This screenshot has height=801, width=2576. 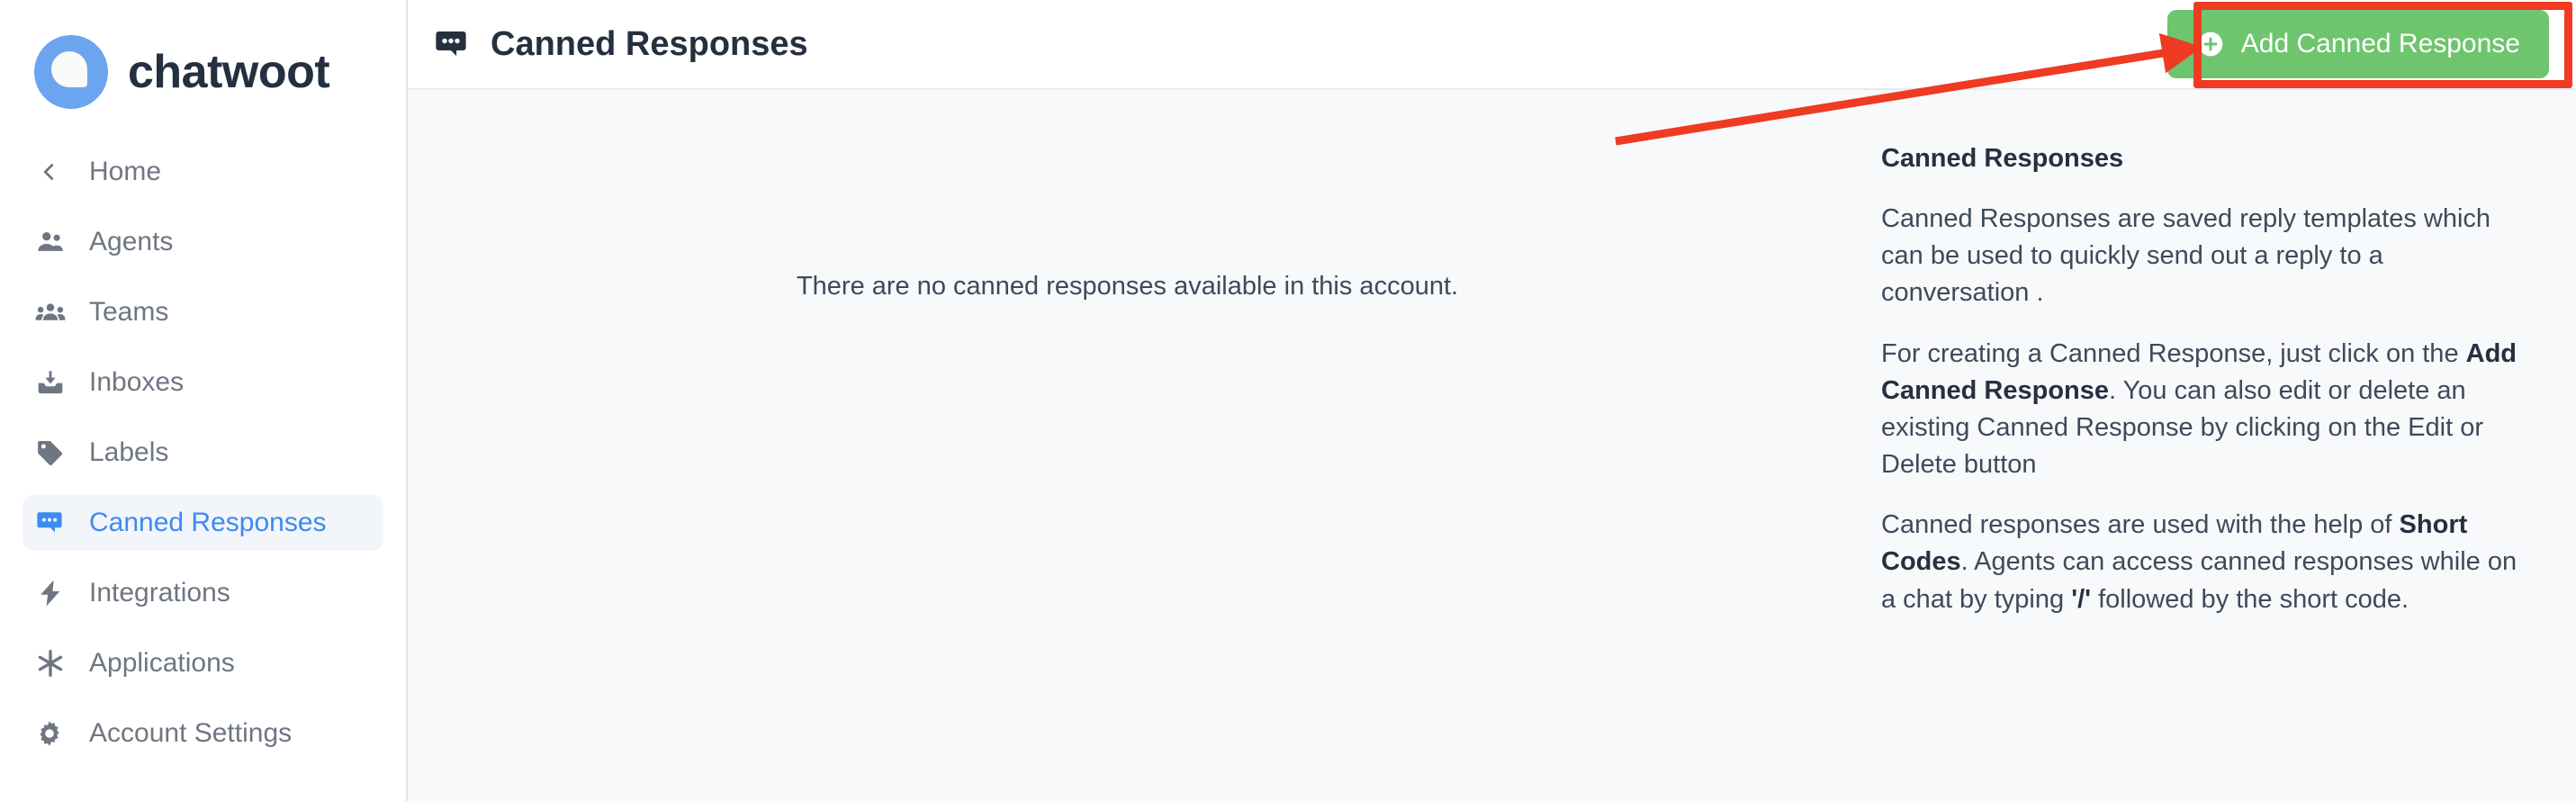 What do you see at coordinates (159, 593) in the screenshot?
I see `sidebar-item-label: Integrations` at bounding box center [159, 593].